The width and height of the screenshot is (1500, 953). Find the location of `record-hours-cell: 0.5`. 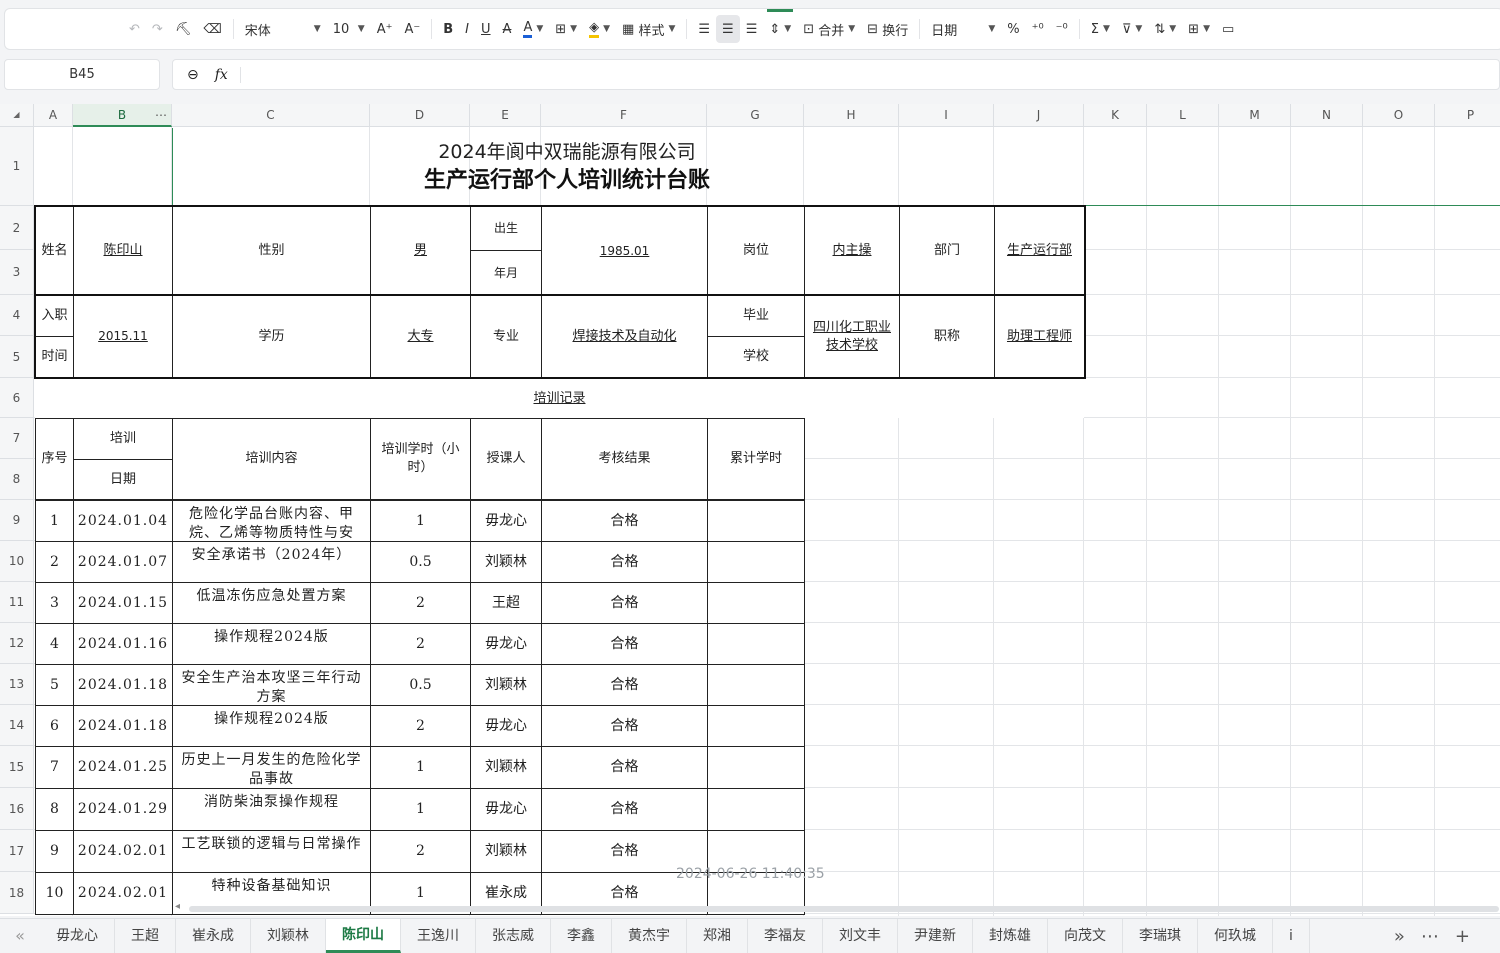

record-hours-cell: 0.5 is located at coordinates (420, 562).